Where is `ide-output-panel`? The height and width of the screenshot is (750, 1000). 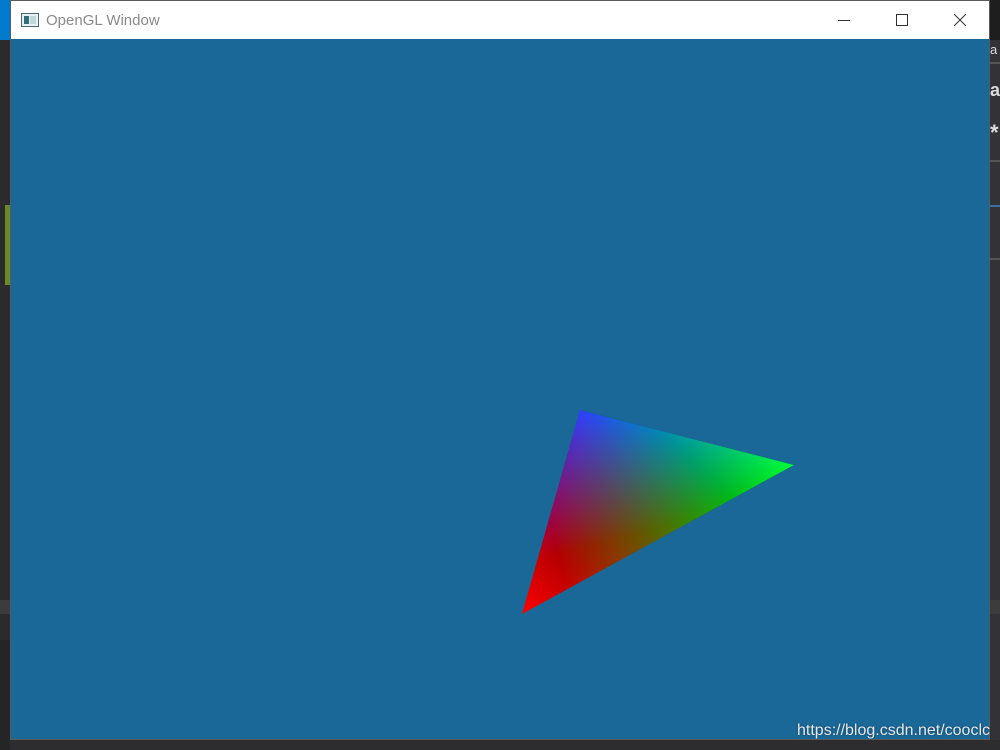
ide-output-panel is located at coordinates (5, 695).